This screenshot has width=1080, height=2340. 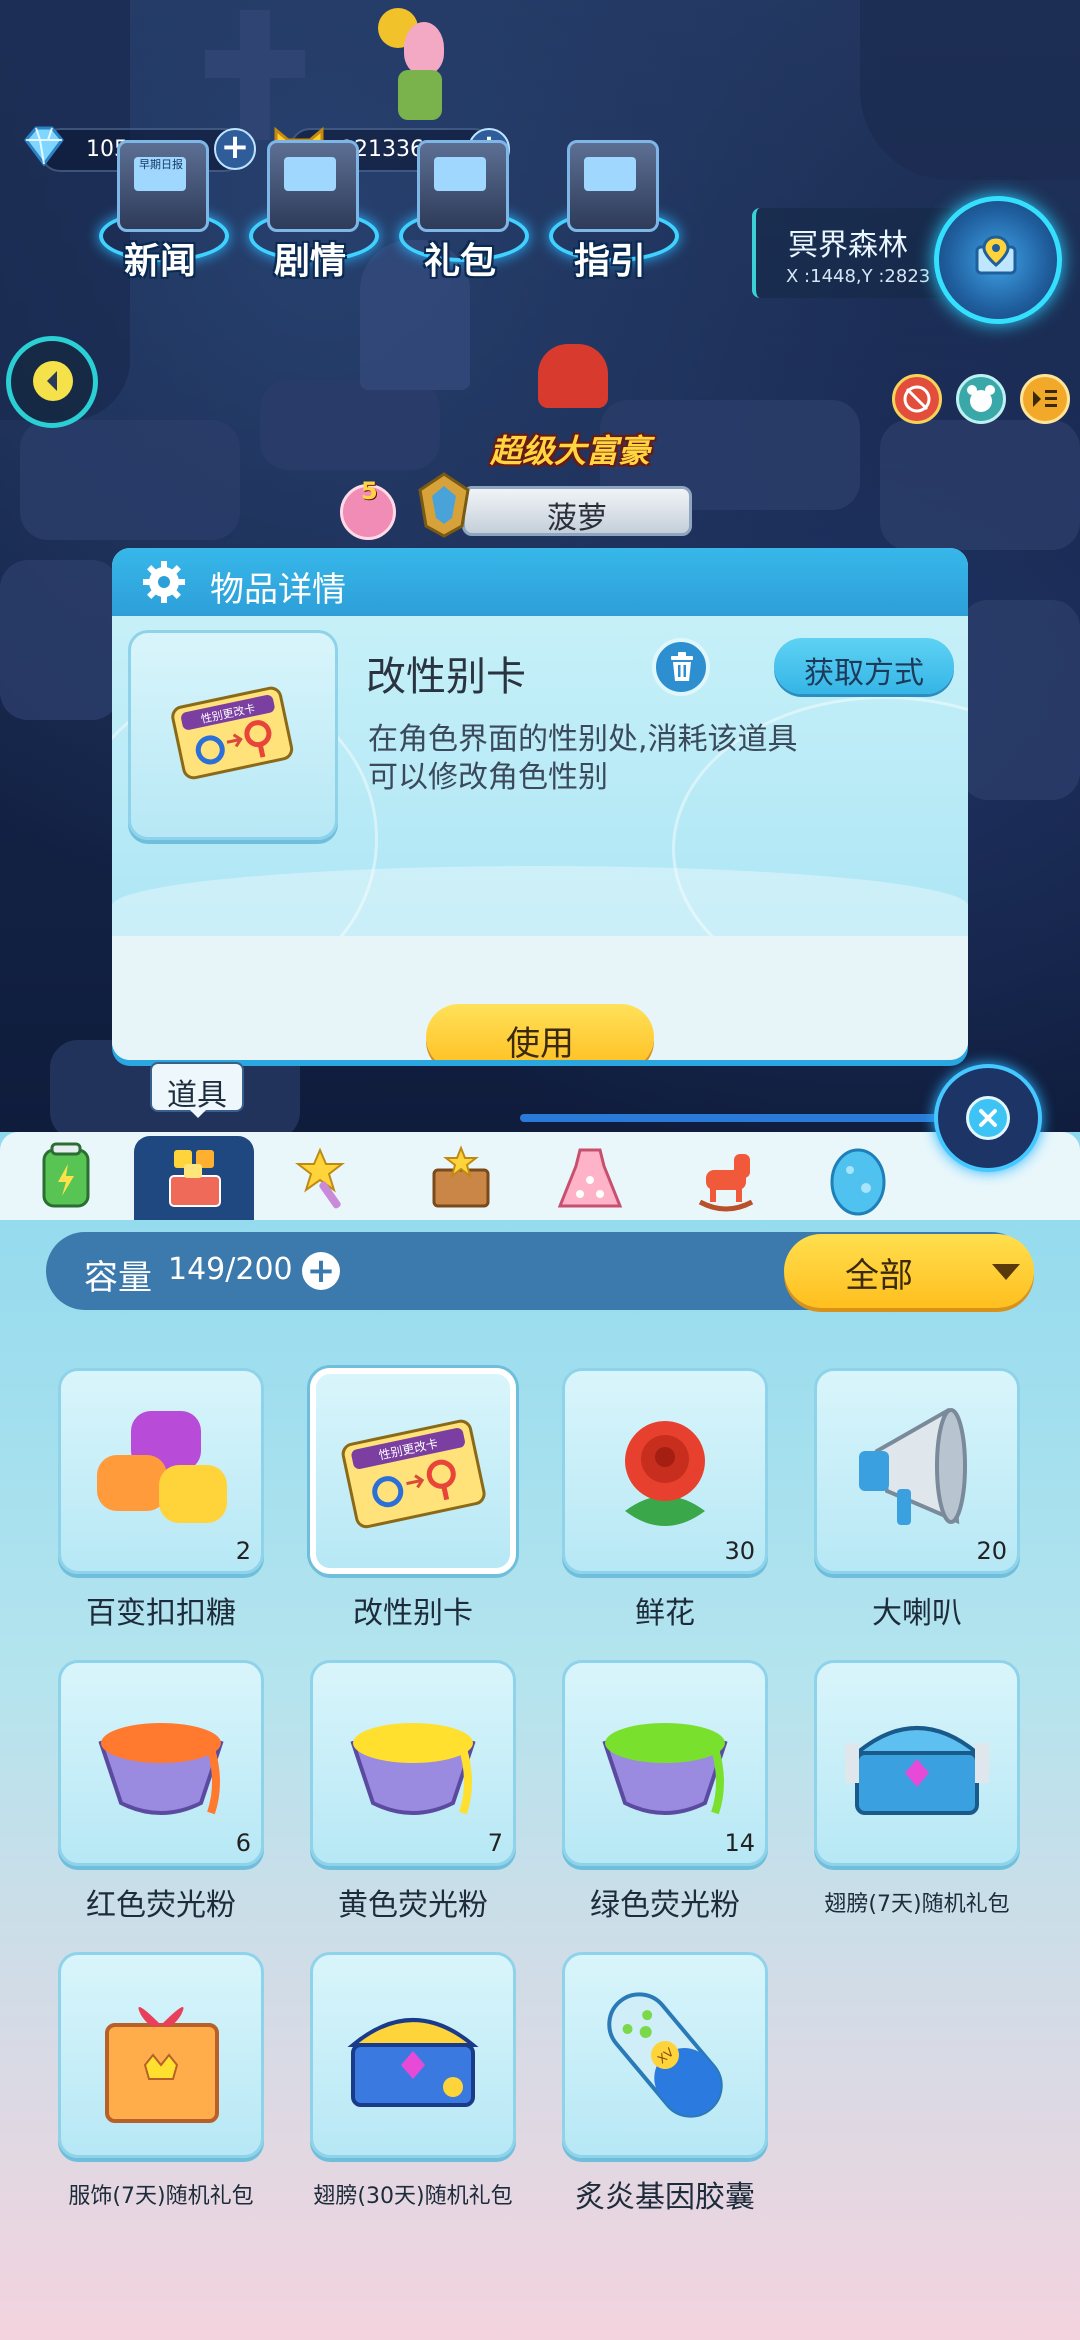 What do you see at coordinates (413, 1474) in the screenshot?
I see `gender-card-icon: 性别更改卡` at bounding box center [413, 1474].